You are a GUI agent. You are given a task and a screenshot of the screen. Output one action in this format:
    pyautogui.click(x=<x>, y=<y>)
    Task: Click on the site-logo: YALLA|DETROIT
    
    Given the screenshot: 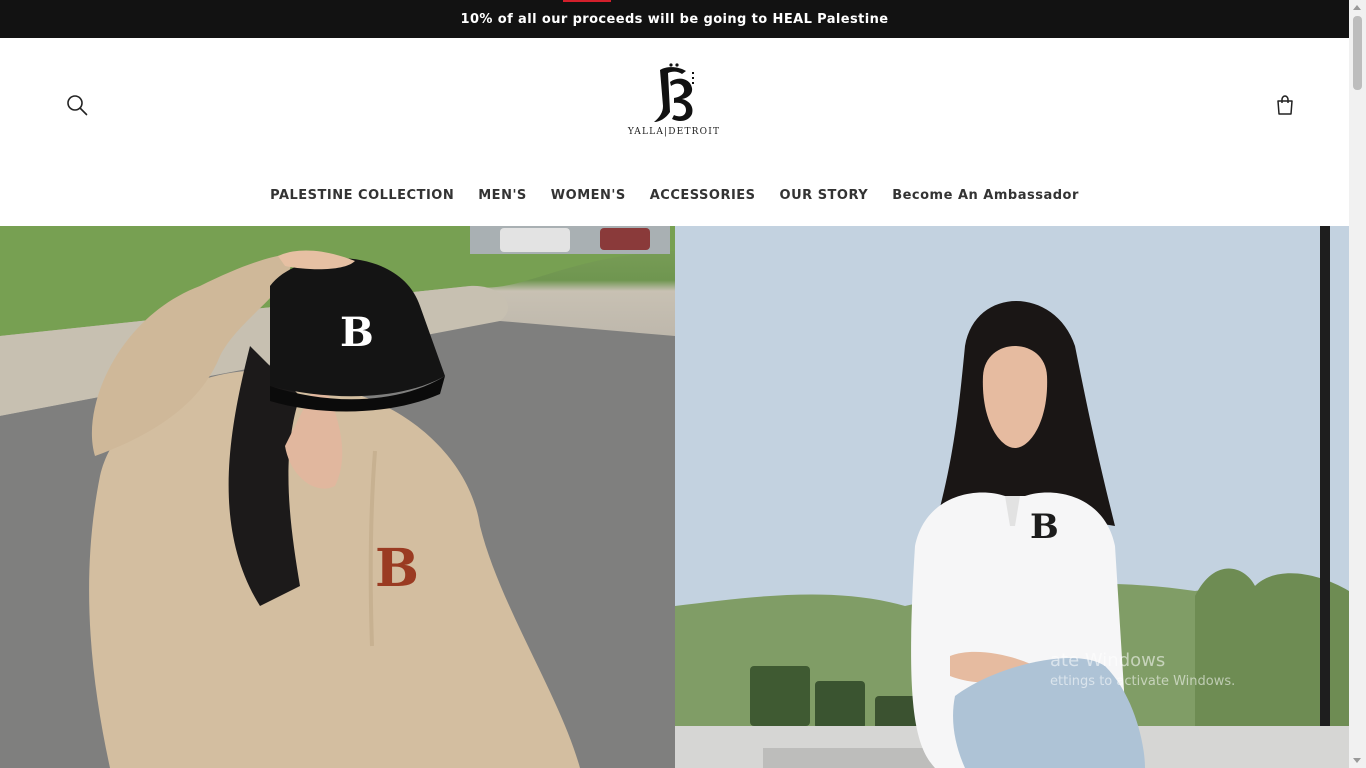 What is the action you would take?
    pyautogui.click(x=674, y=104)
    